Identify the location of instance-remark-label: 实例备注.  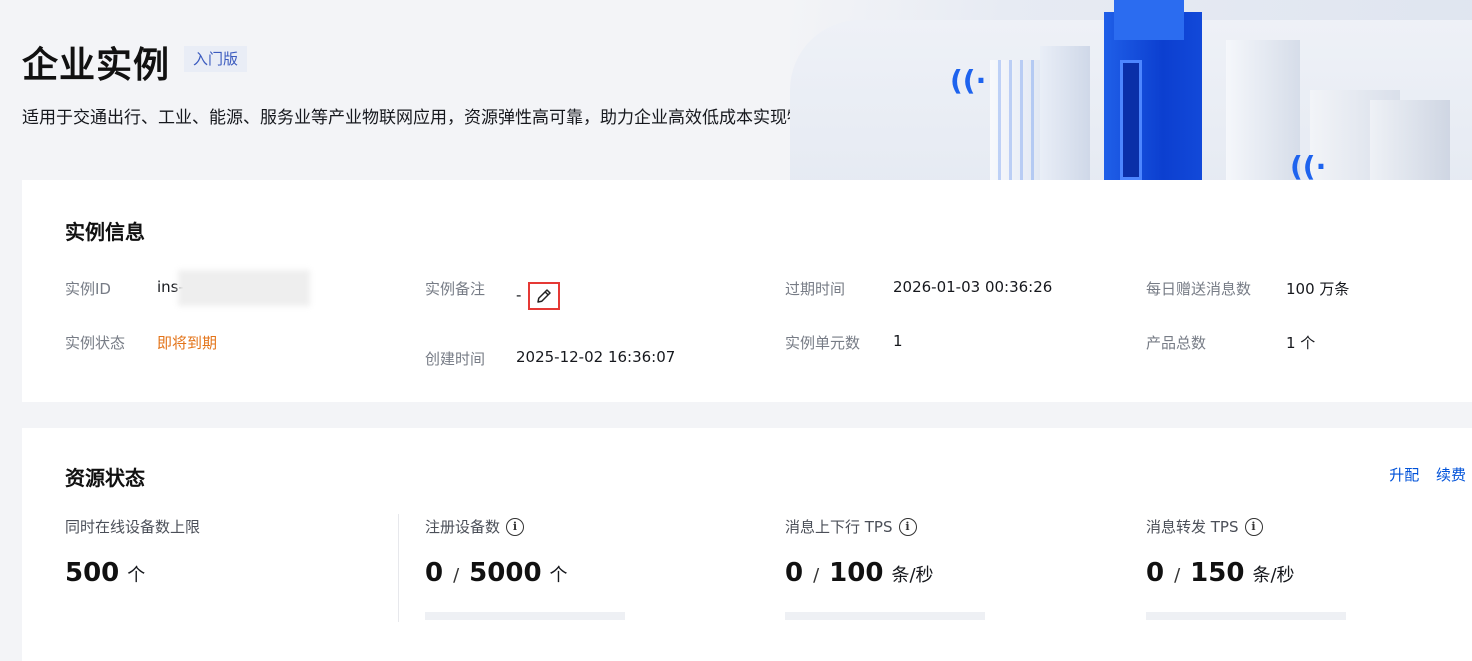
(455, 289).